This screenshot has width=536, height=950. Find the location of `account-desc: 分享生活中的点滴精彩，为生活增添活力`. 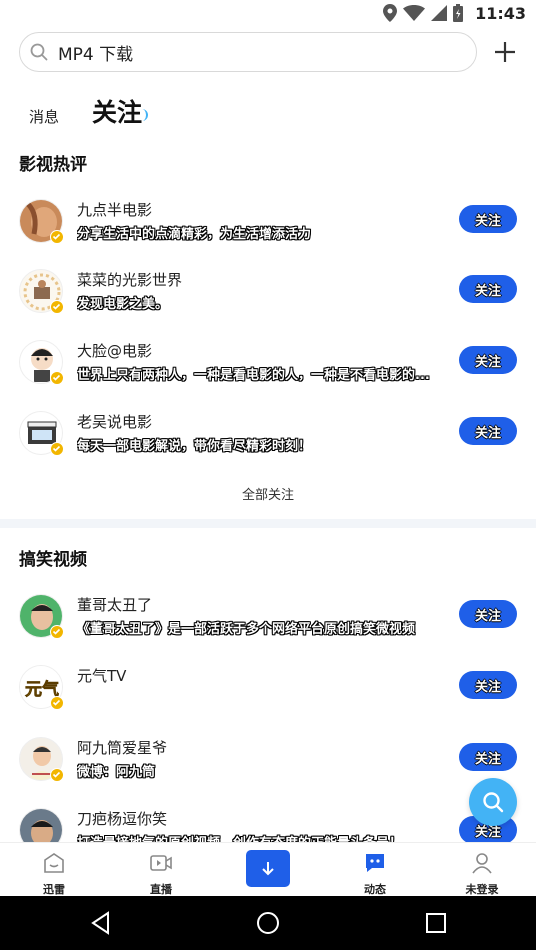

account-desc: 分享生活中的点滴精彩，为生活增添活力 is located at coordinates (194, 234).